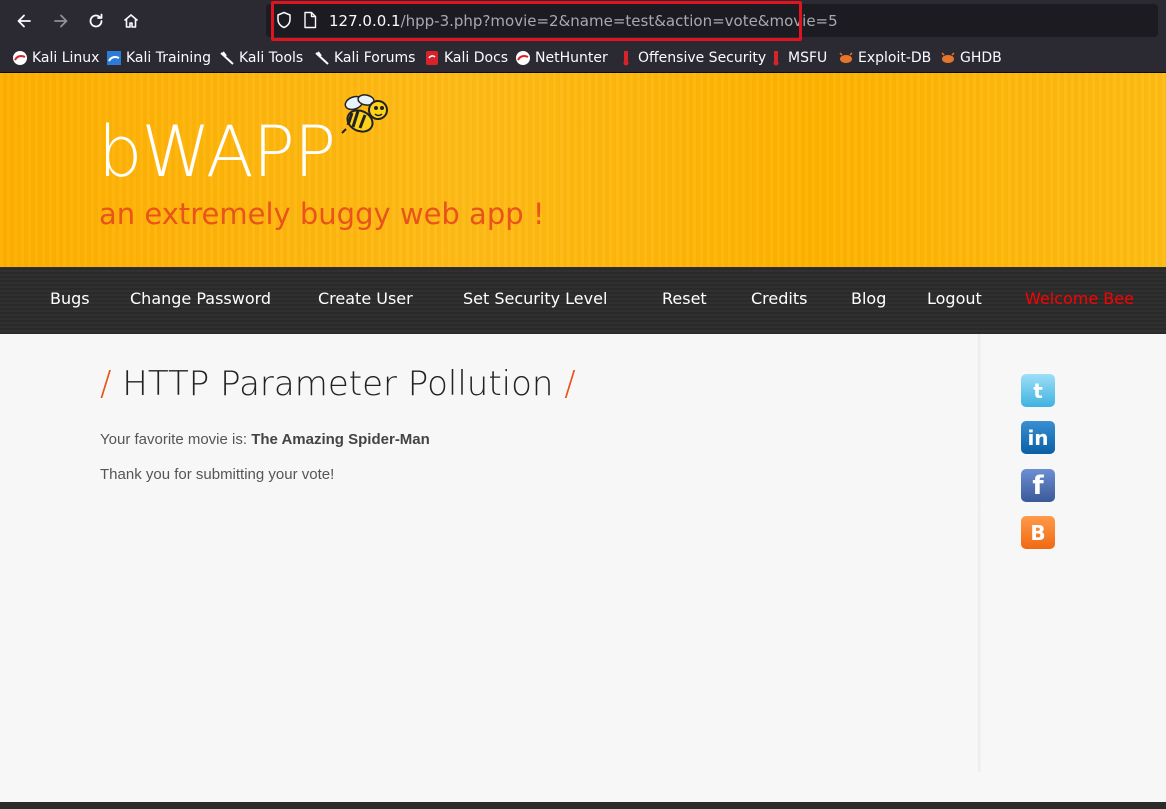 Image resolution: width=1166 pixels, height=809 pixels. What do you see at coordinates (227, 58) in the screenshot?
I see `kali-tools-icon` at bounding box center [227, 58].